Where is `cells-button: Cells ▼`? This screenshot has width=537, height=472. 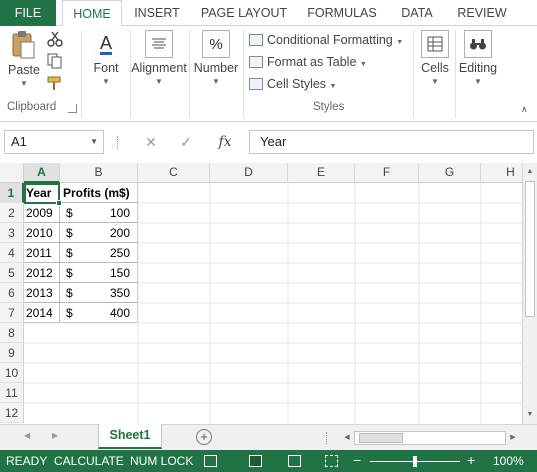 cells-button: Cells ▼ is located at coordinates (435, 58).